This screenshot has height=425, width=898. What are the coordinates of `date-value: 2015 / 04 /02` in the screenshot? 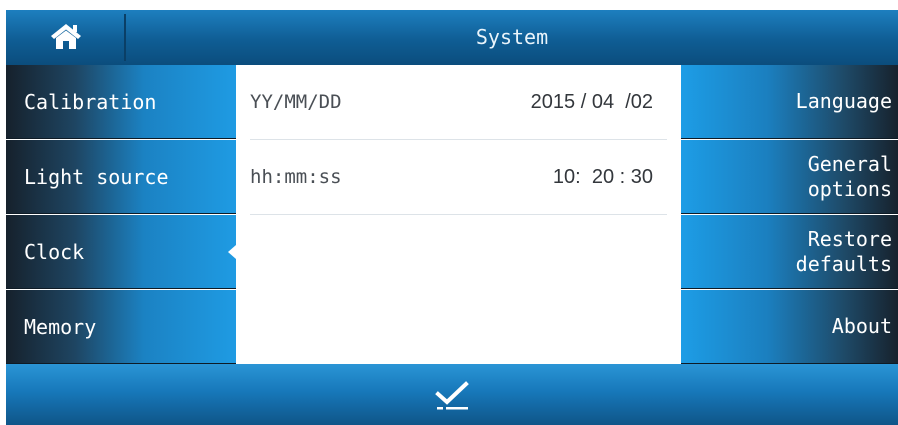 It's located at (592, 102).